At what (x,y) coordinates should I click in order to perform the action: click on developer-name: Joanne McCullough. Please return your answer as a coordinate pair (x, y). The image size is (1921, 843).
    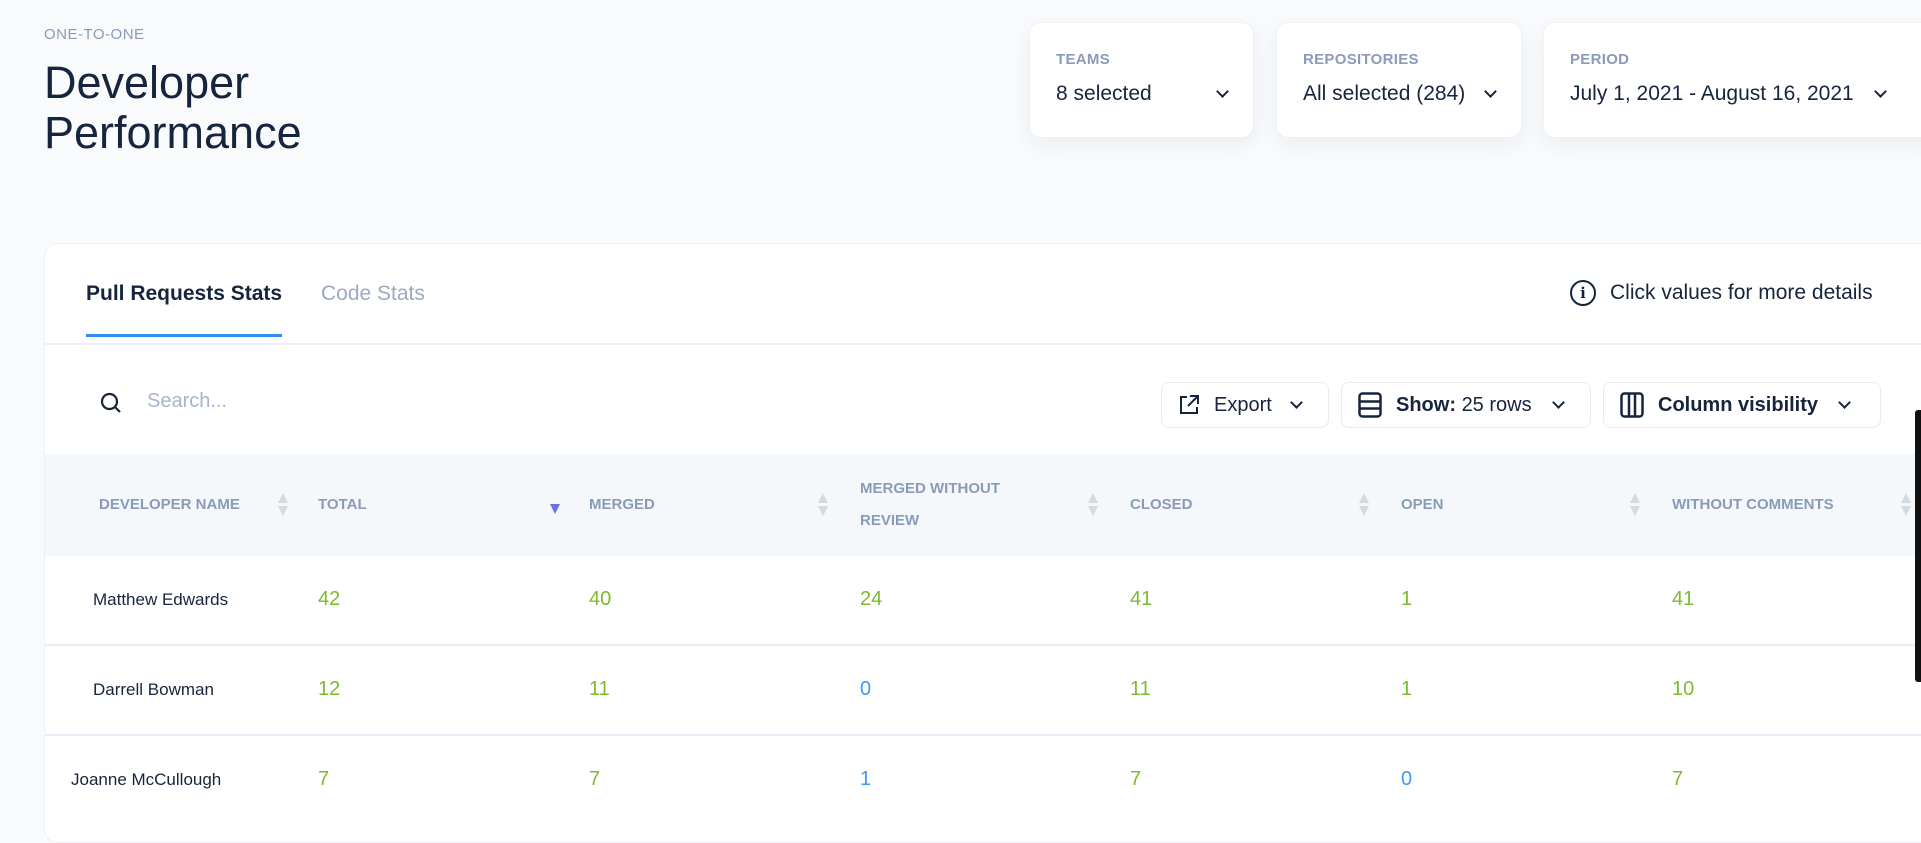
    Looking at the image, I should click on (146, 780).